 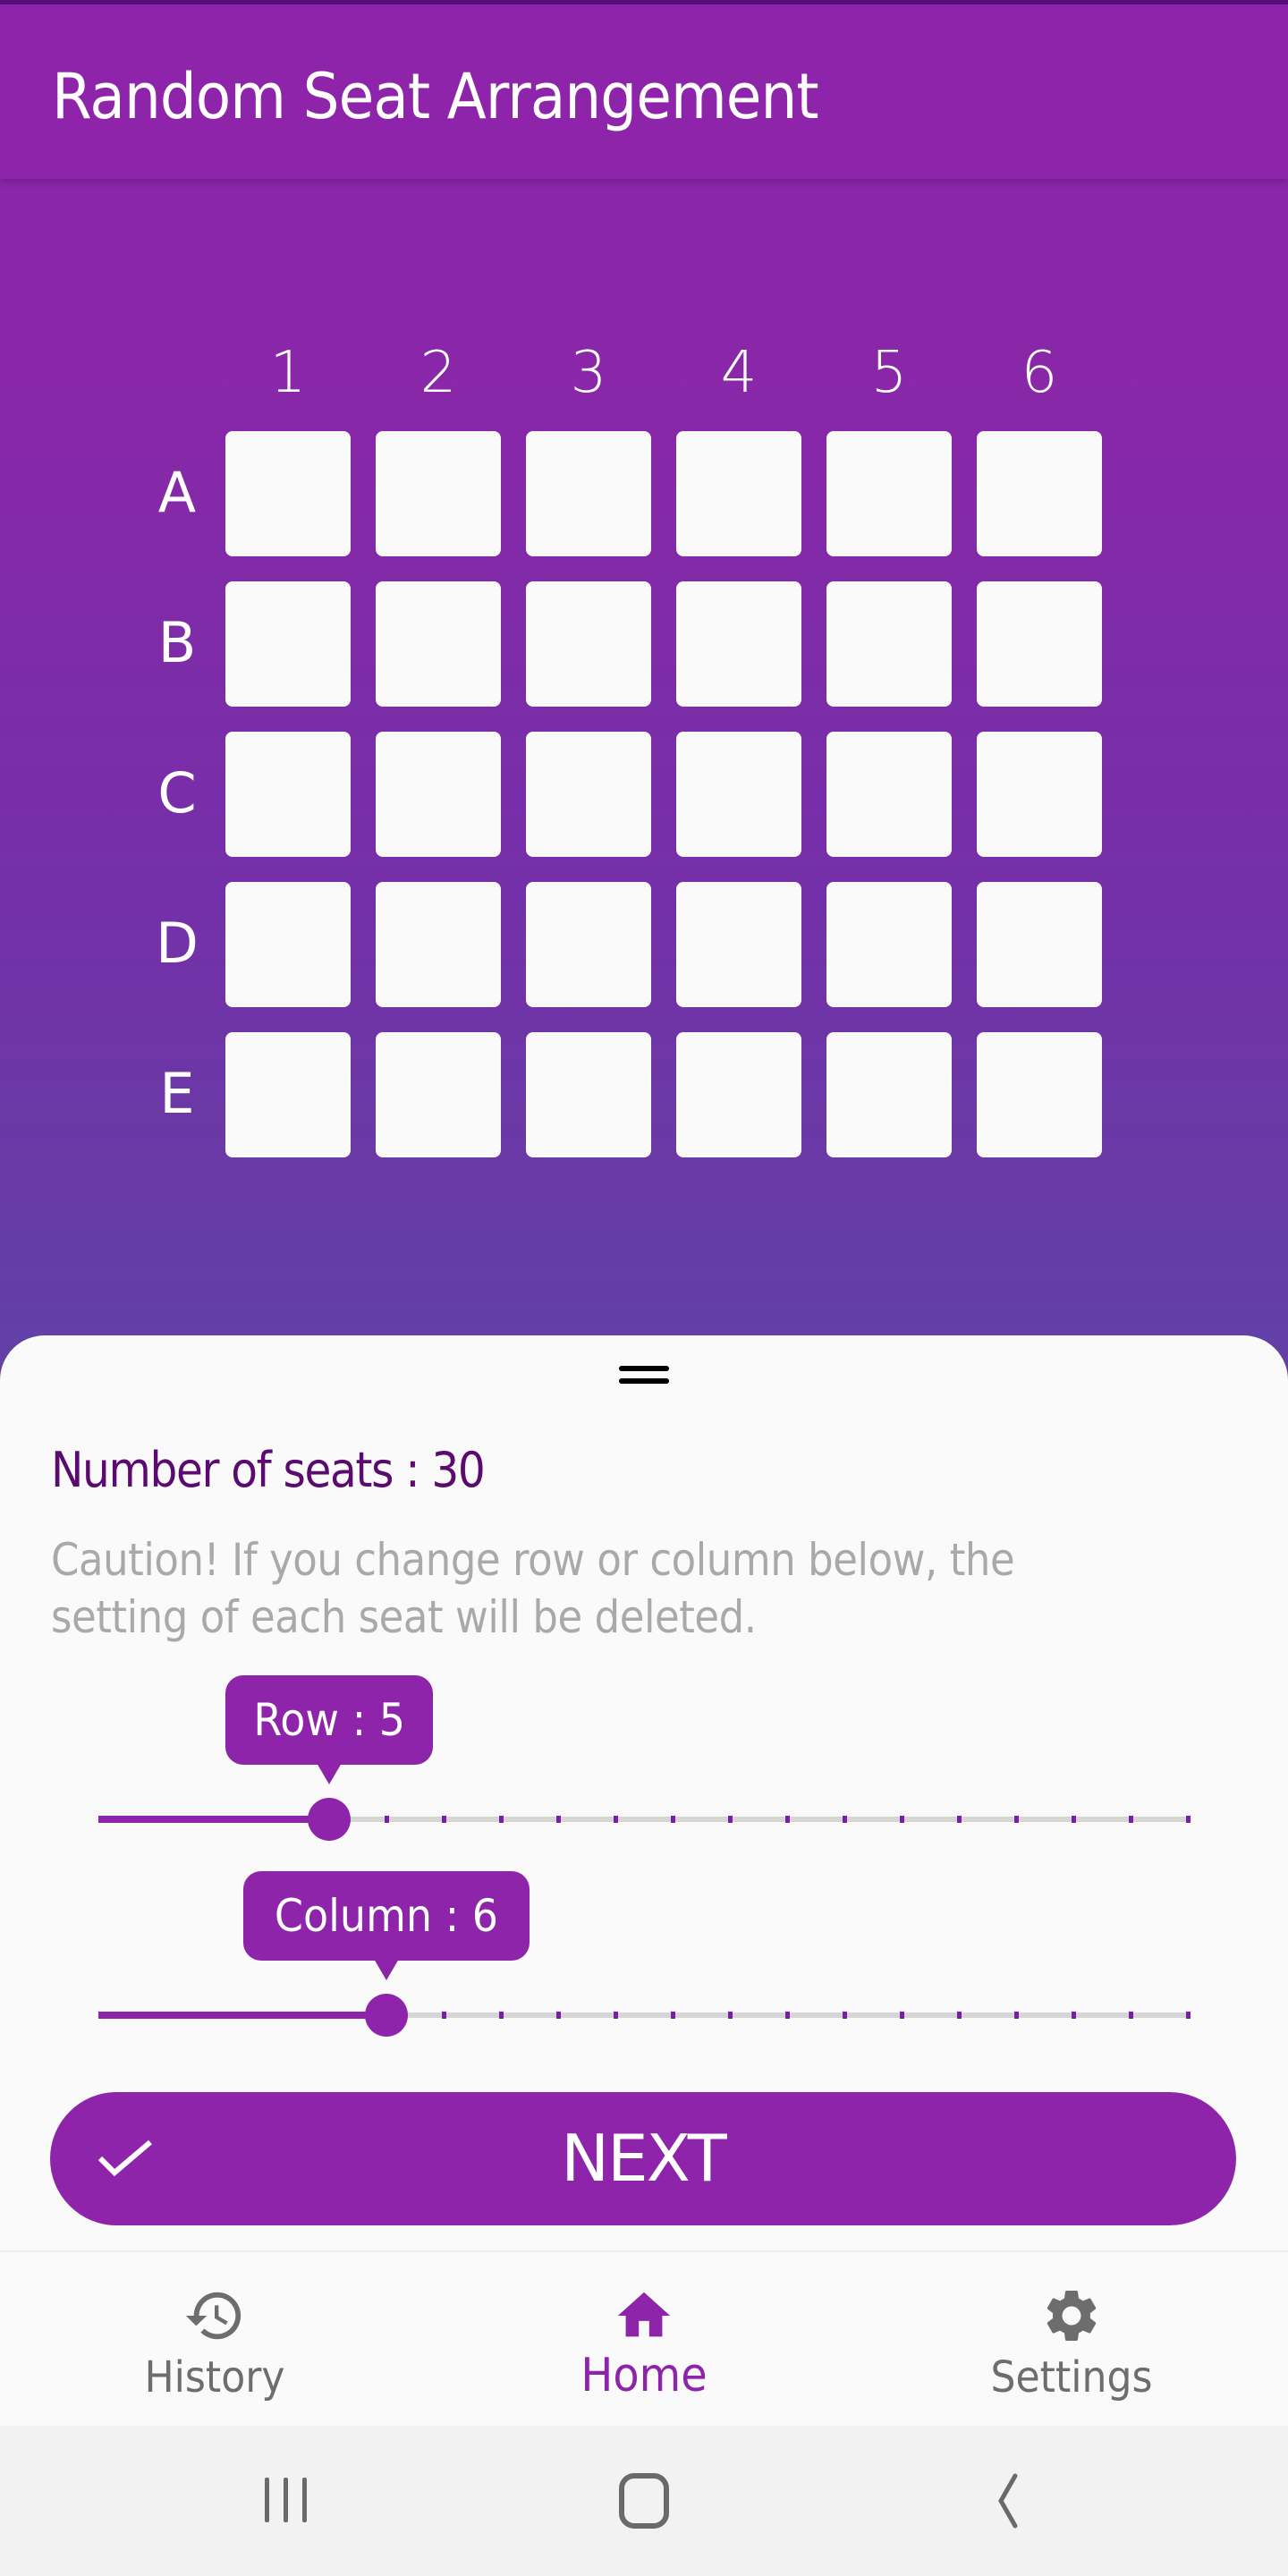 What do you see at coordinates (177, 492) in the screenshot?
I see `row-header: A` at bounding box center [177, 492].